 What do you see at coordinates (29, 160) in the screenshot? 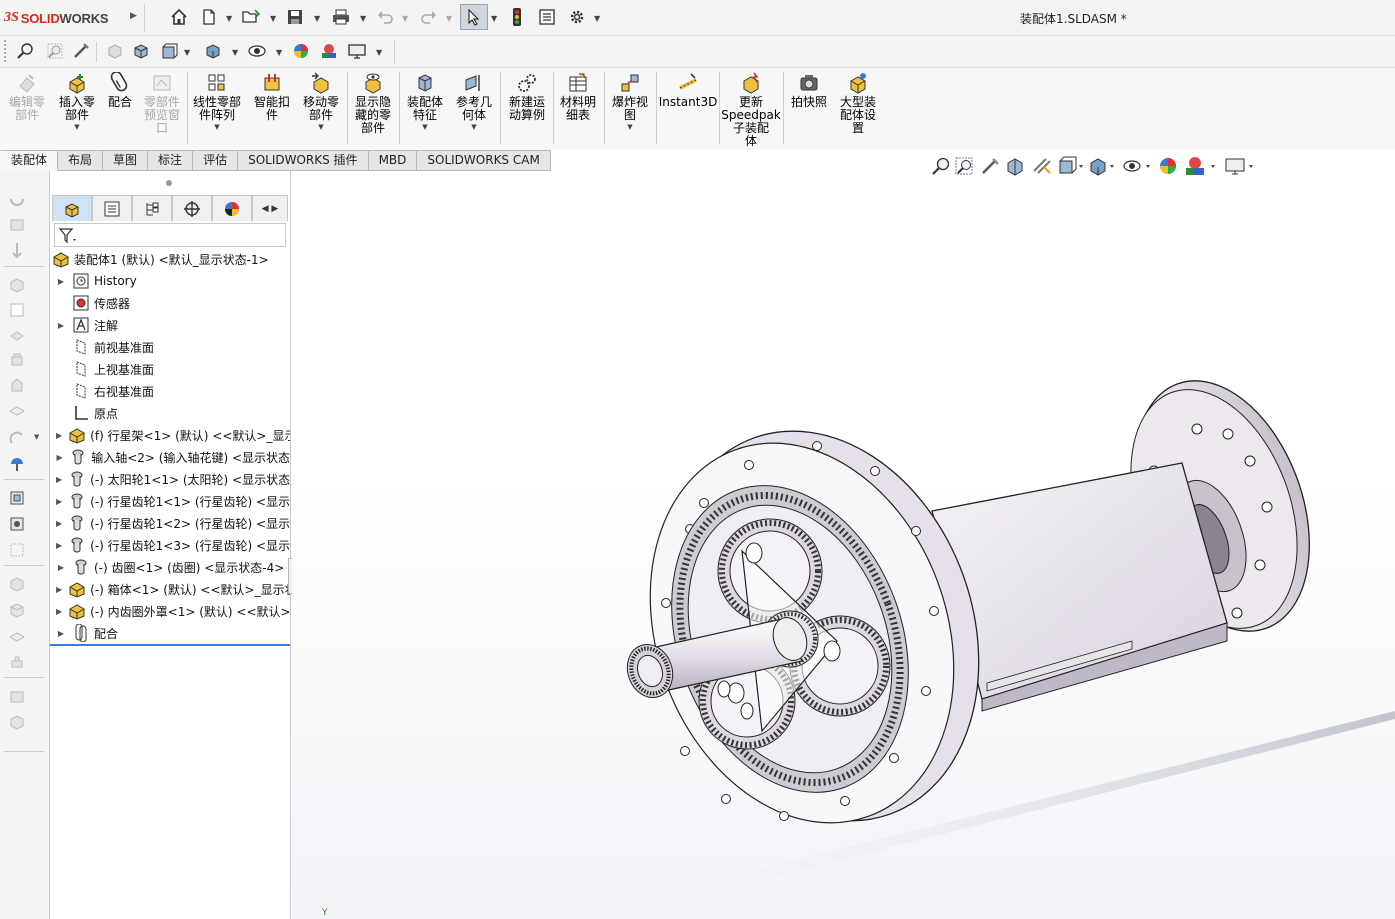
I see `tab-assembly: 装配体` at bounding box center [29, 160].